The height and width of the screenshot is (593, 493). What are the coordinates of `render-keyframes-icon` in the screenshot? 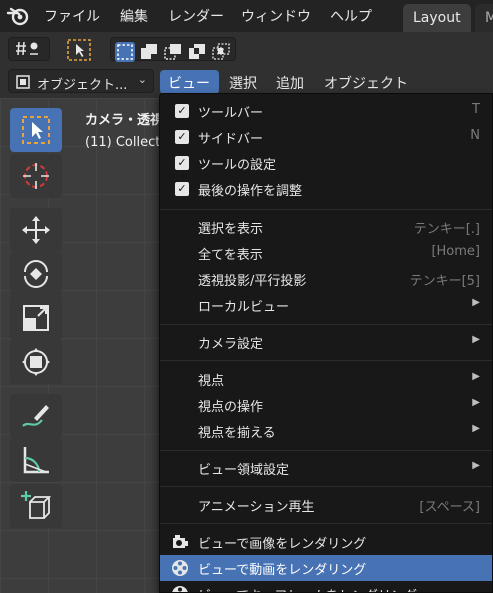 It's located at (180, 589).